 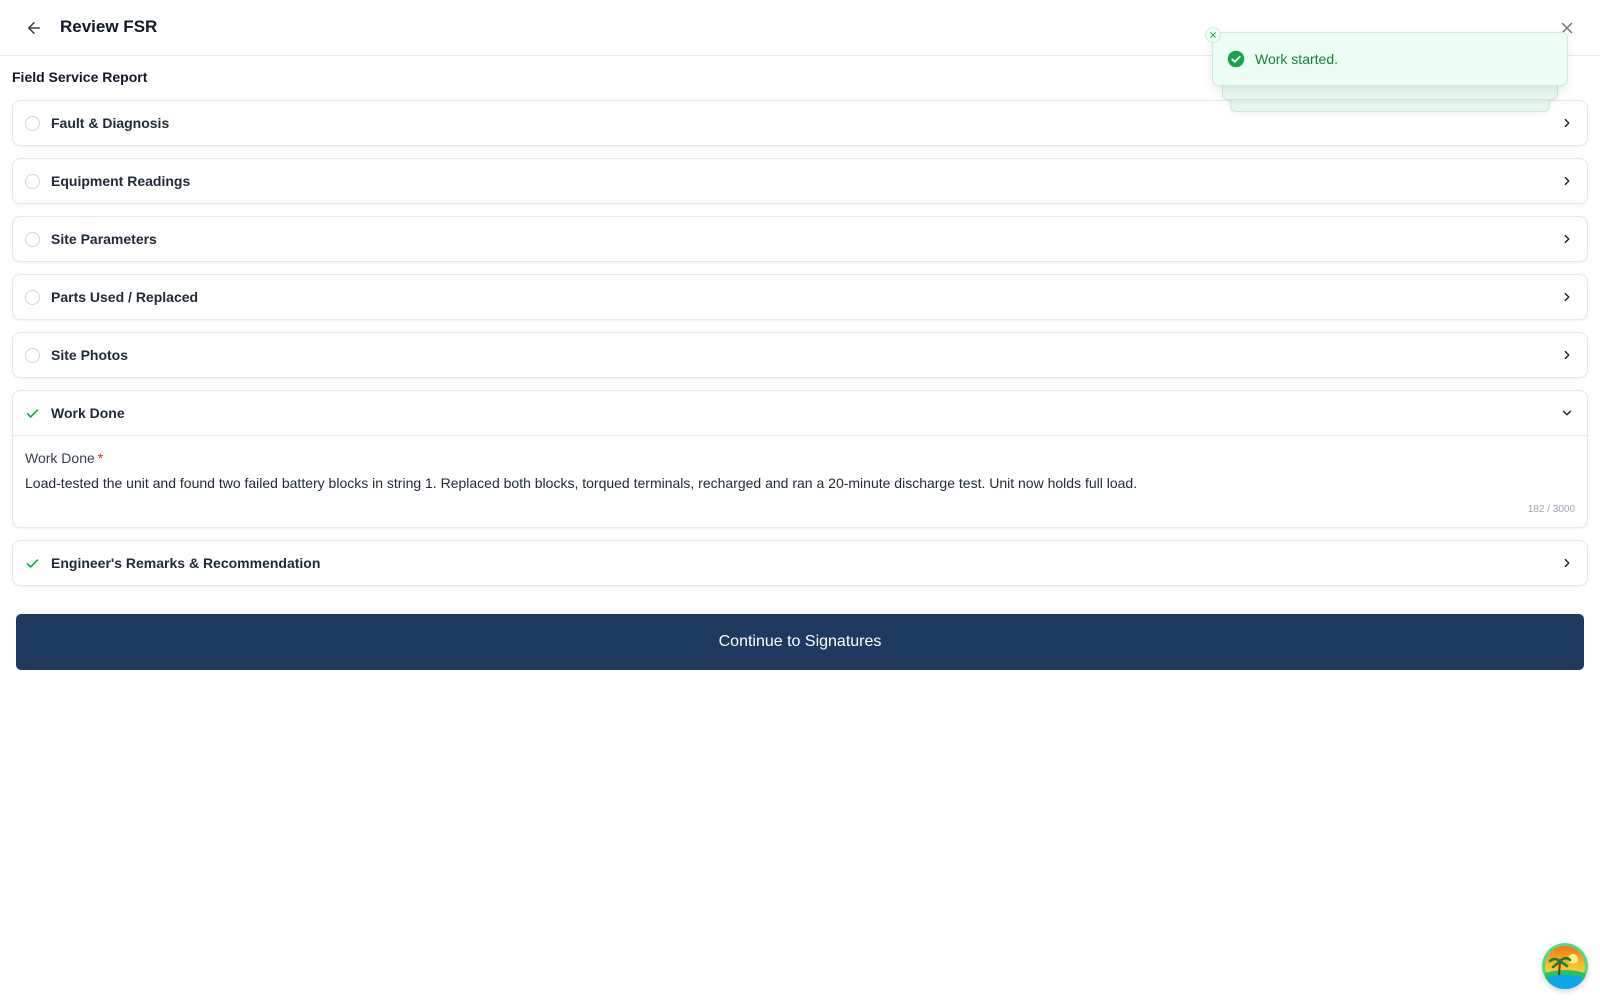 What do you see at coordinates (100, 458) in the screenshot?
I see `required-marker: *` at bounding box center [100, 458].